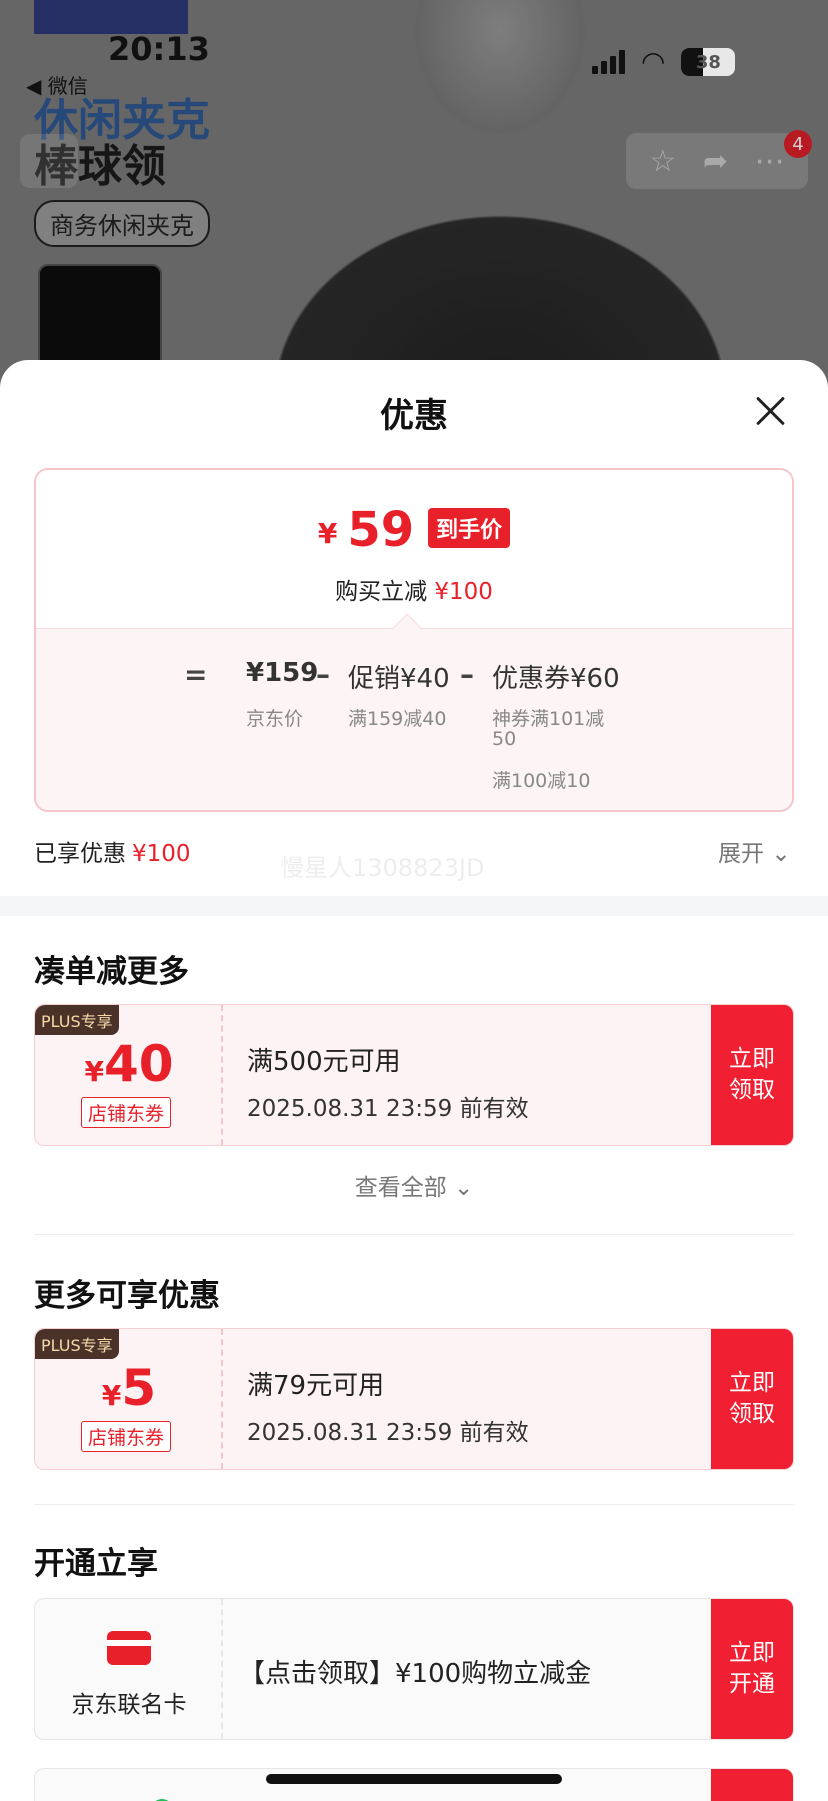 This screenshot has width=828, height=1801. I want to click on enjoyed-discount: 已享优惠 ¥100, so click(112, 851).